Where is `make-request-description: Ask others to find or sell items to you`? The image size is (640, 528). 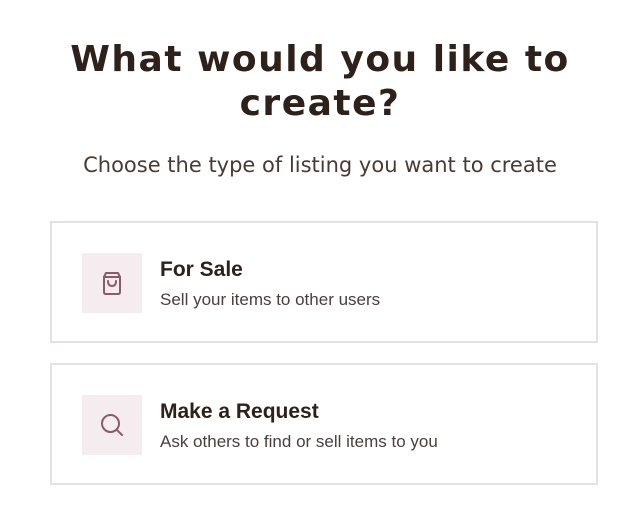
make-request-description: Ask others to find or sell items to you is located at coordinates (299, 441).